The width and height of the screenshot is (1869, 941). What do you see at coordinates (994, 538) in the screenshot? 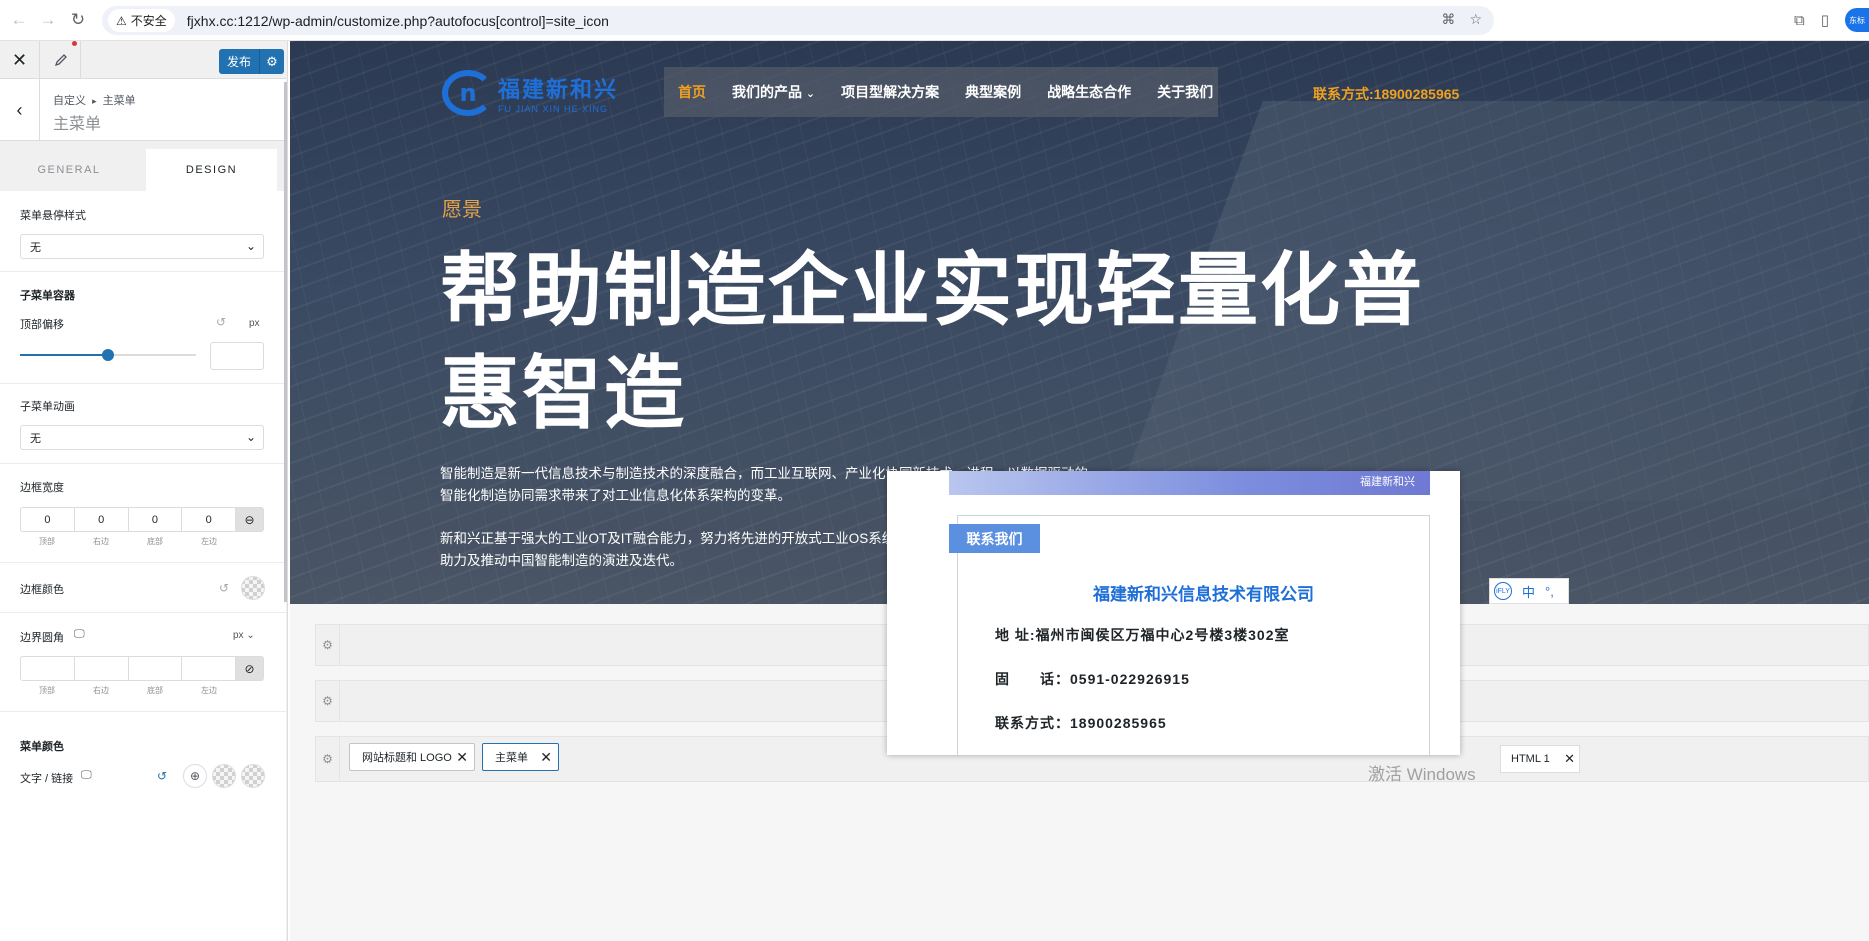
I see `card-tag: 联系我们` at bounding box center [994, 538].